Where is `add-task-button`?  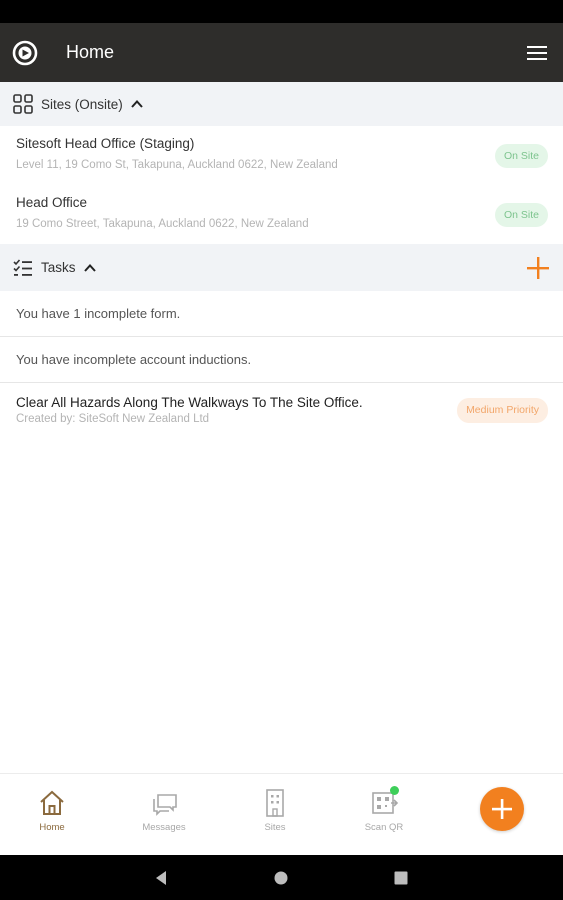
add-task-button is located at coordinates (538, 268).